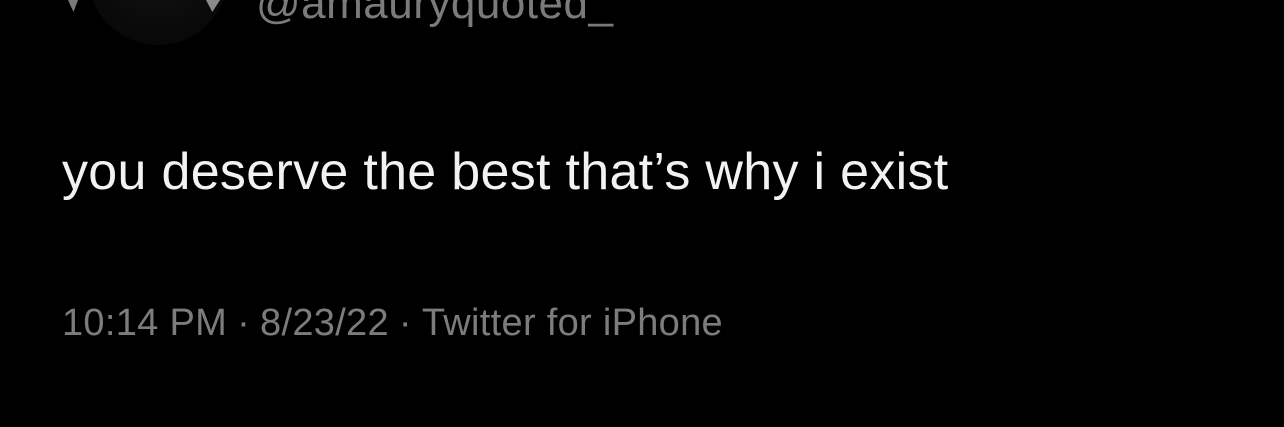 This screenshot has width=1284, height=427. Describe the element at coordinates (505, 172) in the screenshot. I see `tweet-text: you deserve the best that’s why i exist` at that location.